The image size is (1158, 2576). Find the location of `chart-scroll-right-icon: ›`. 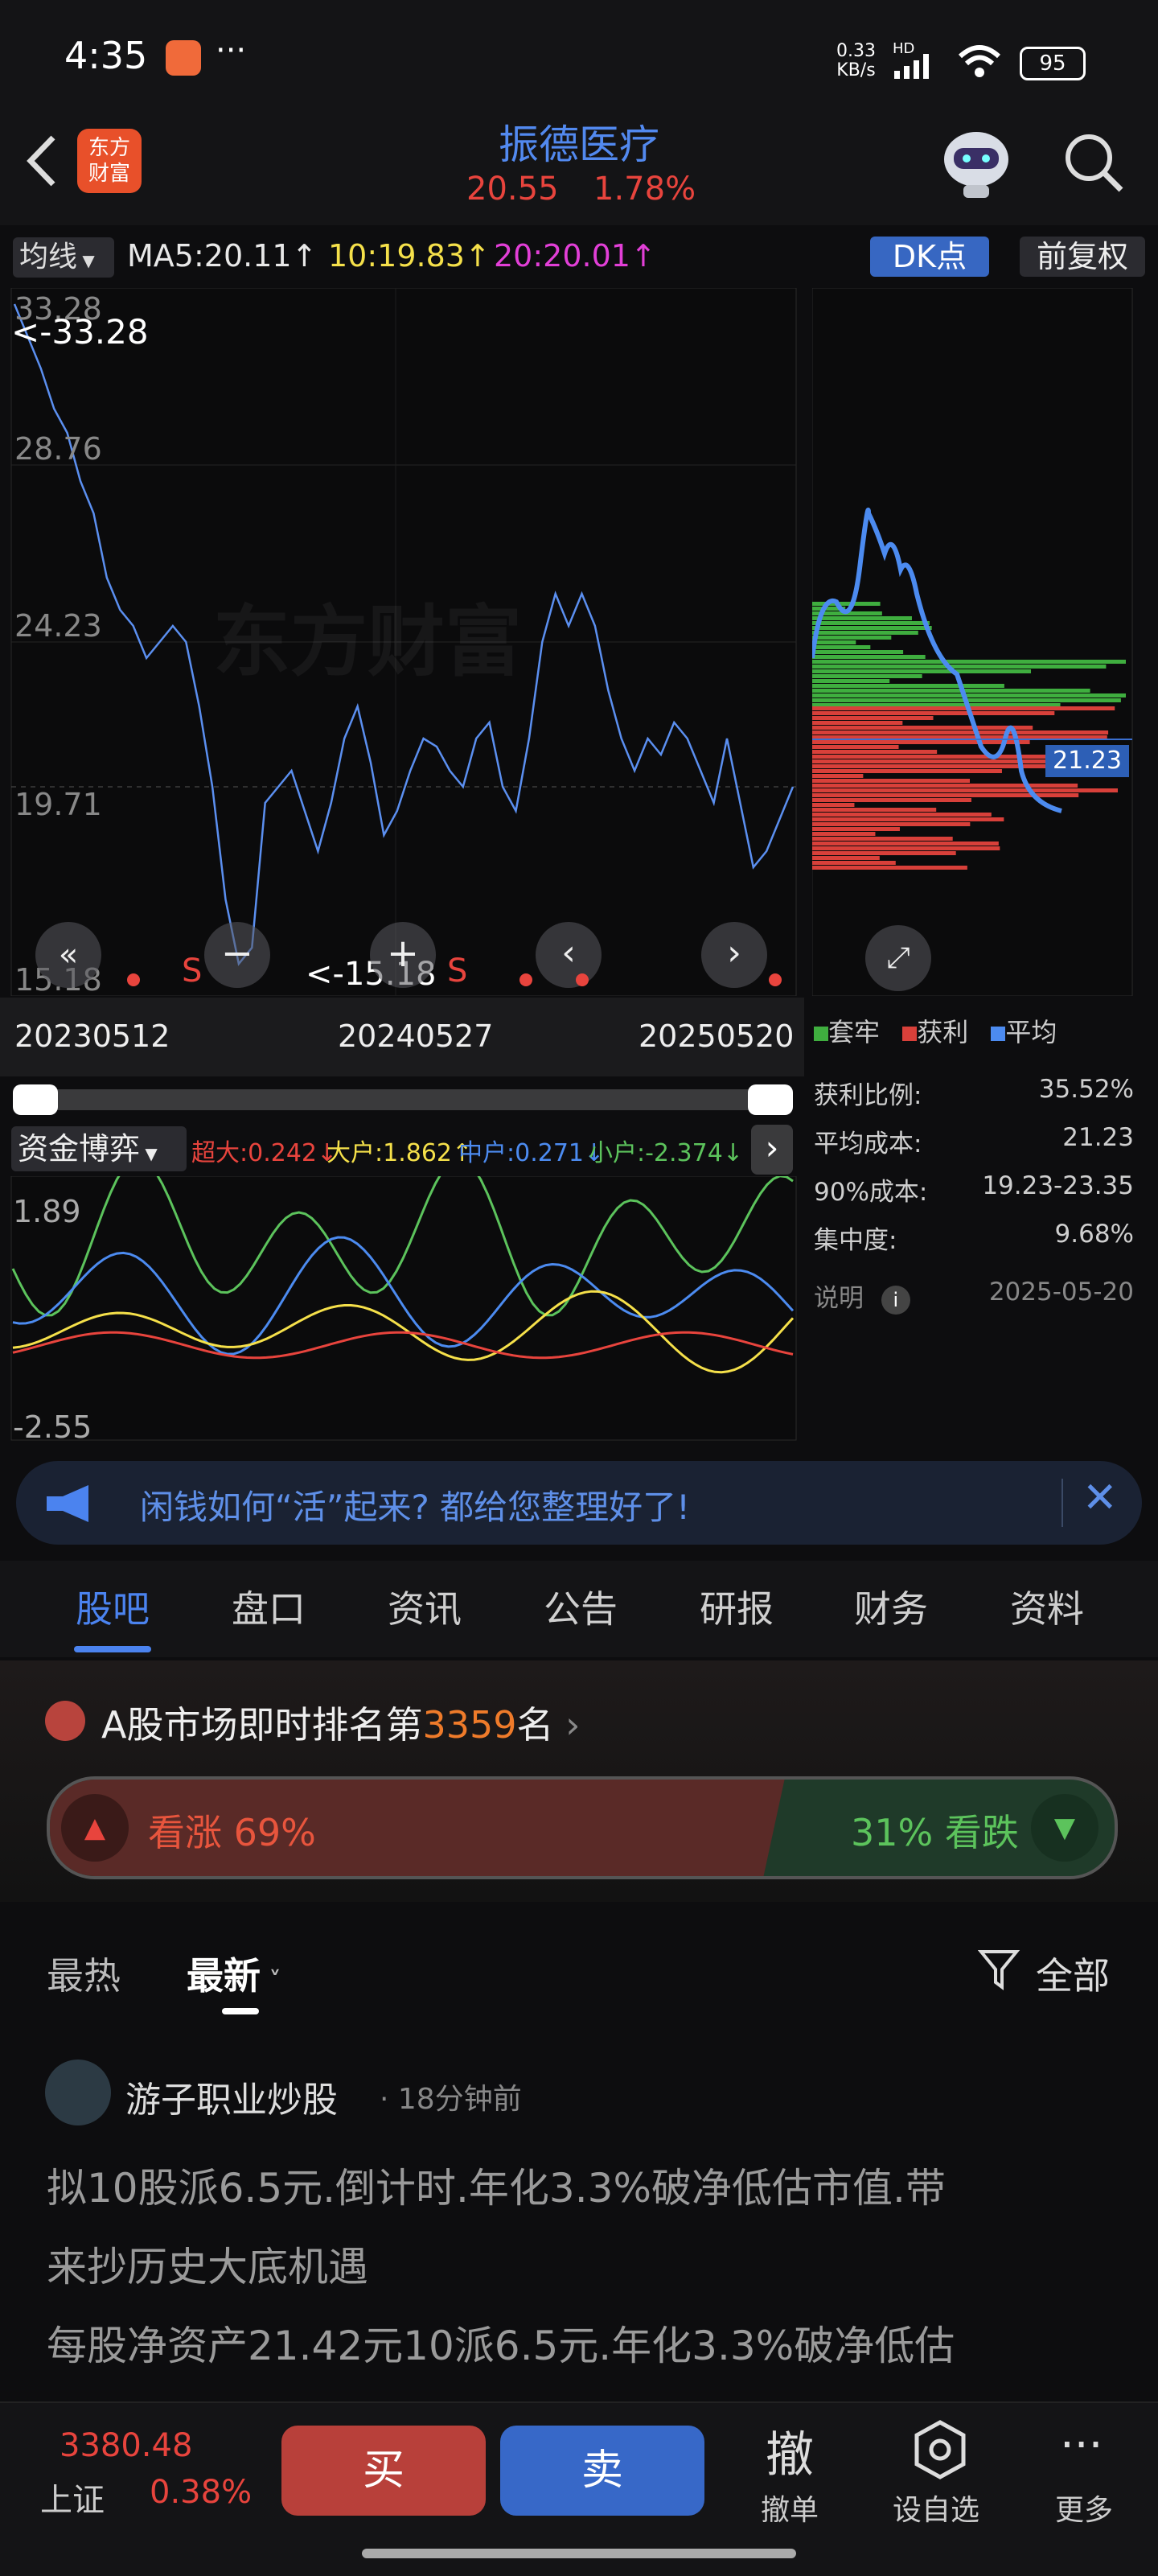

chart-scroll-right-icon: › is located at coordinates (734, 955).